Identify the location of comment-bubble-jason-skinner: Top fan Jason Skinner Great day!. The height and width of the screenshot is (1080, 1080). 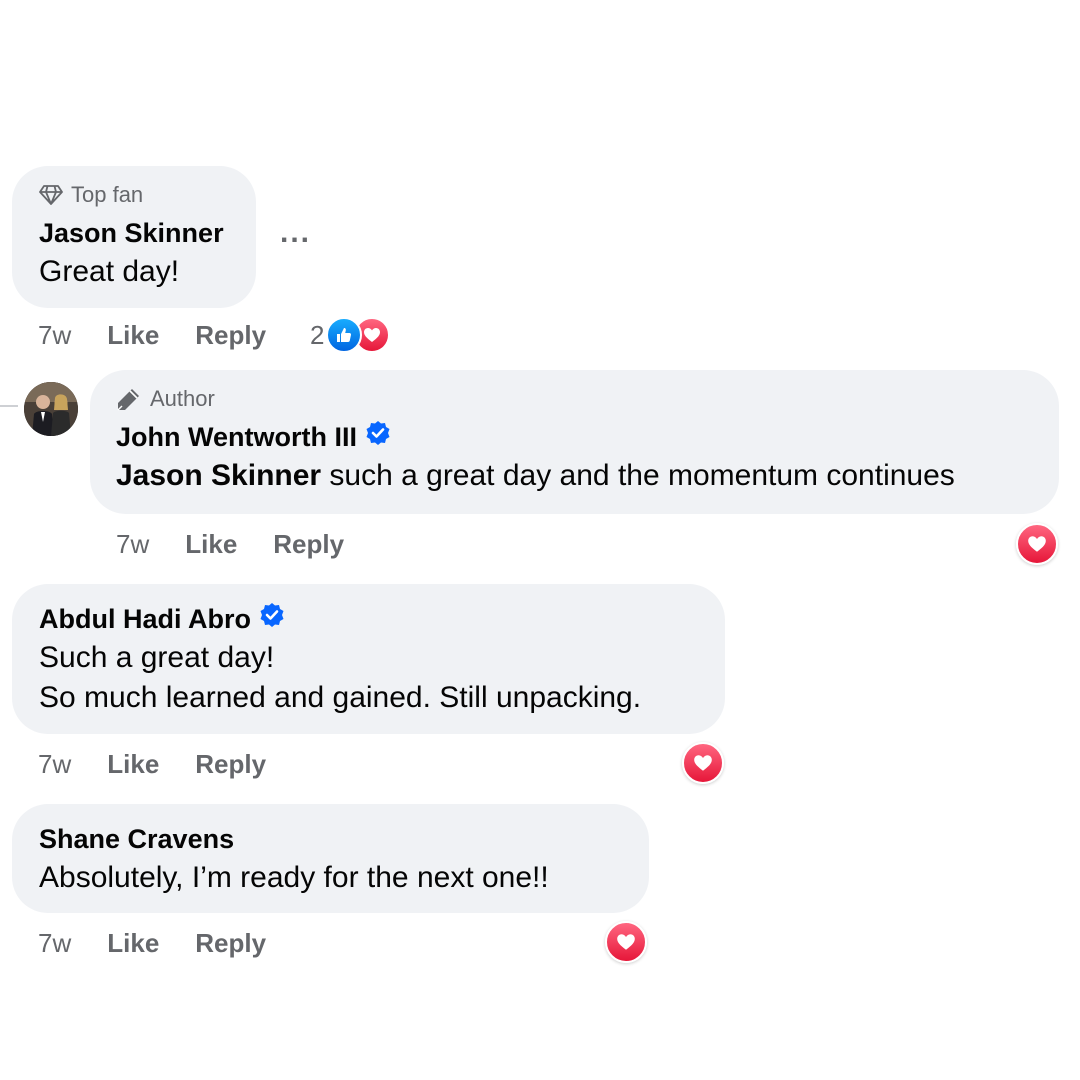
(134, 237).